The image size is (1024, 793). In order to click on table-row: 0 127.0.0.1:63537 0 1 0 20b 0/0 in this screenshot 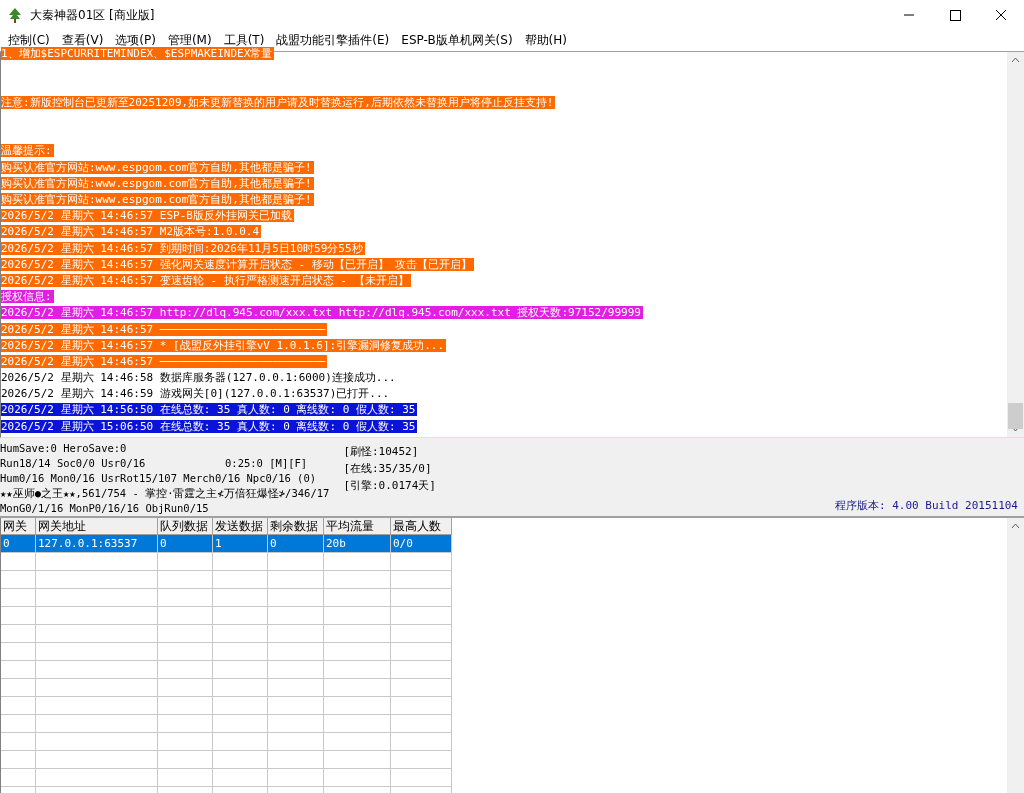, I will do `click(226, 544)`.